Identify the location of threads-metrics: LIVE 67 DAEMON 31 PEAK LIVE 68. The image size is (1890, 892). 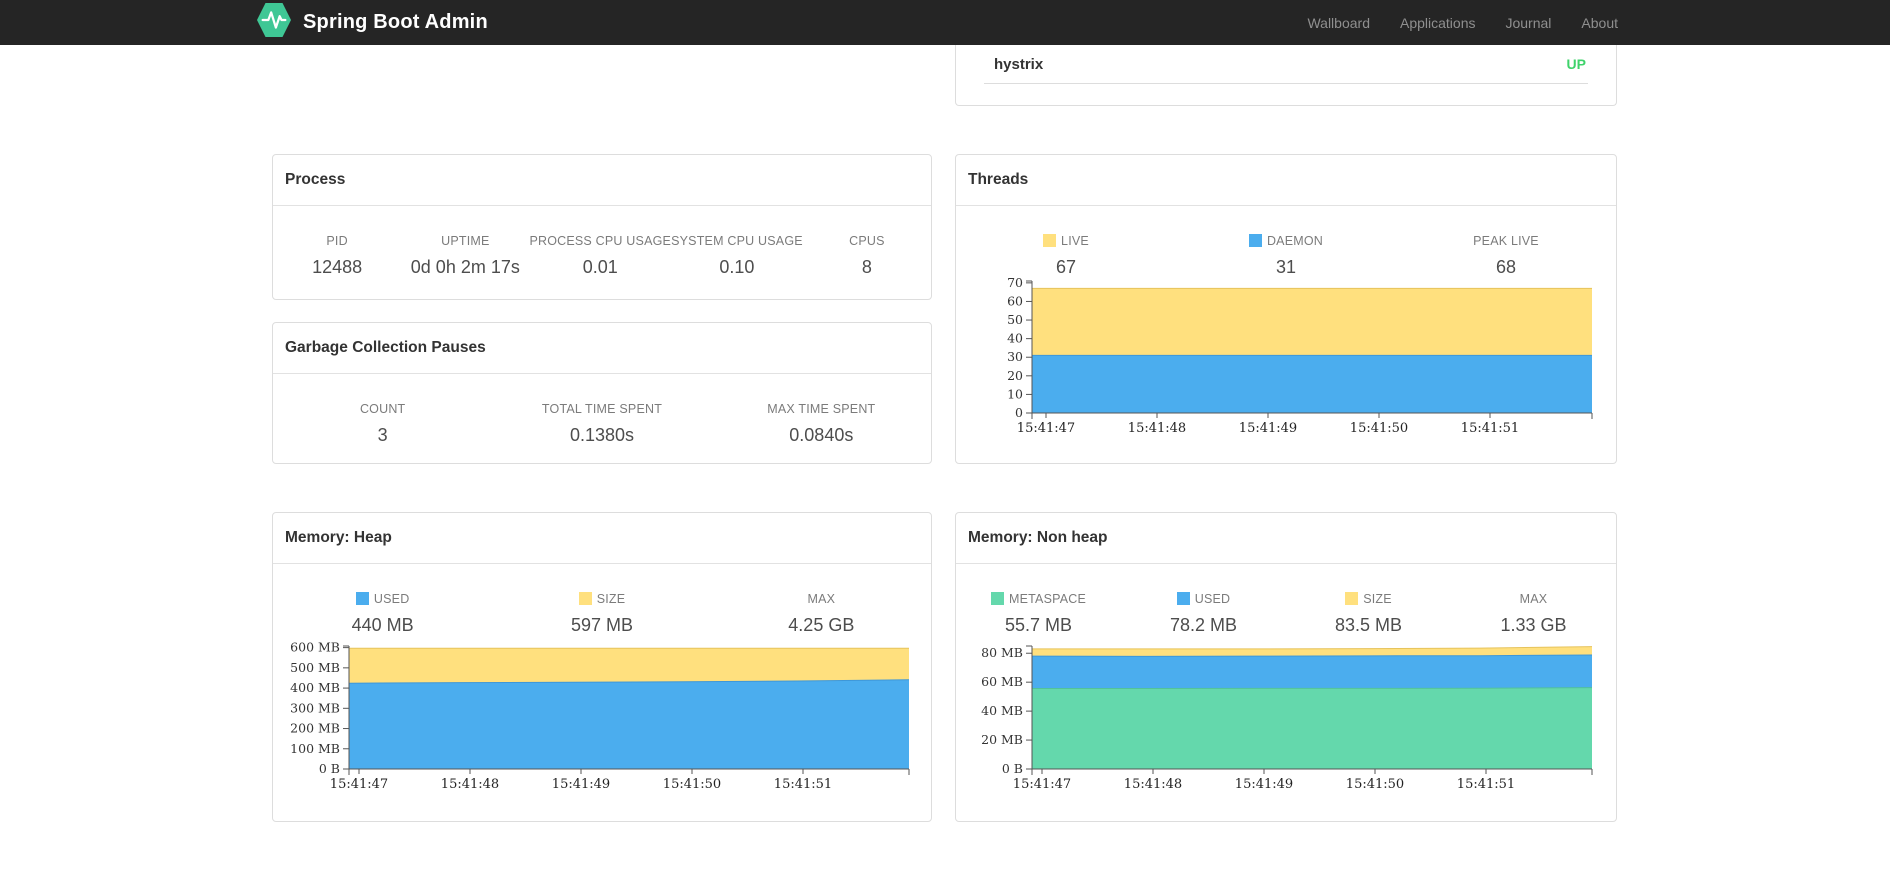
(1286, 242).